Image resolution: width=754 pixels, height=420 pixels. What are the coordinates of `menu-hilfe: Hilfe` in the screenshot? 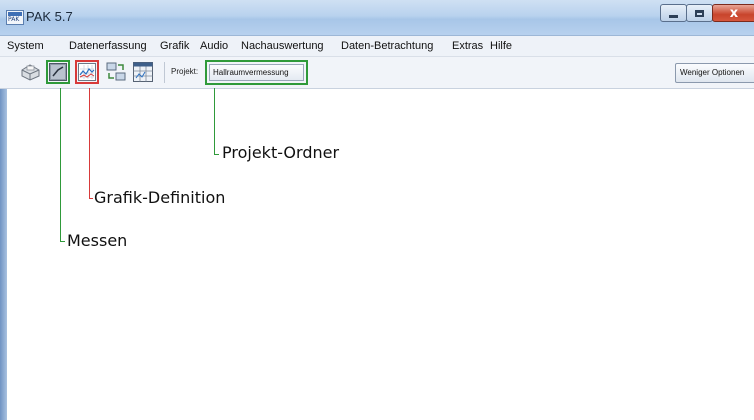 It's located at (501, 46).